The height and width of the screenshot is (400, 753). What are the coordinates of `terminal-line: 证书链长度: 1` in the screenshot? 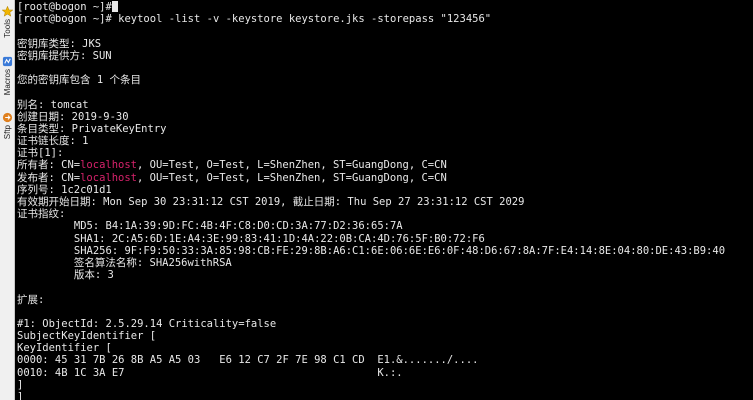 It's located at (53, 141).